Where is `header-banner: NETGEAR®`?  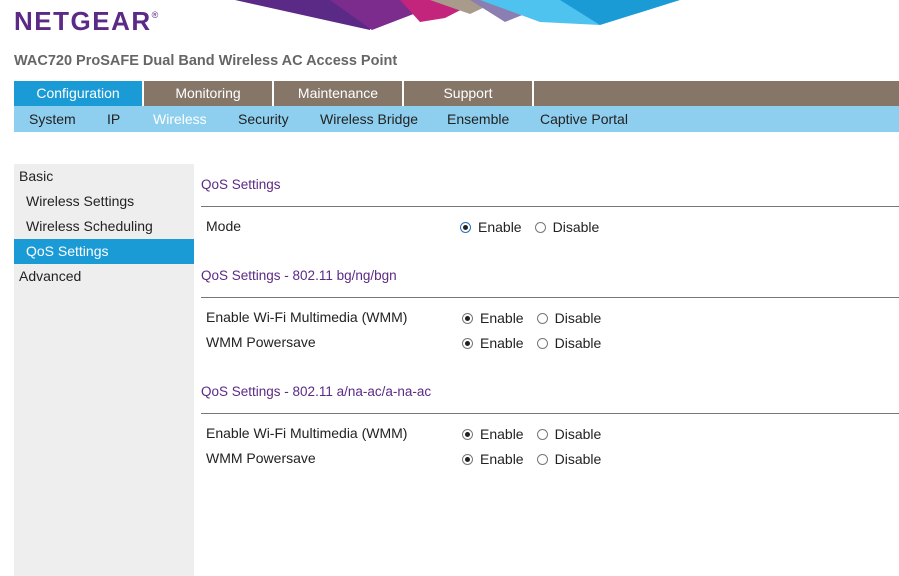
header-banner: NETGEAR® is located at coordinates (449, 22).